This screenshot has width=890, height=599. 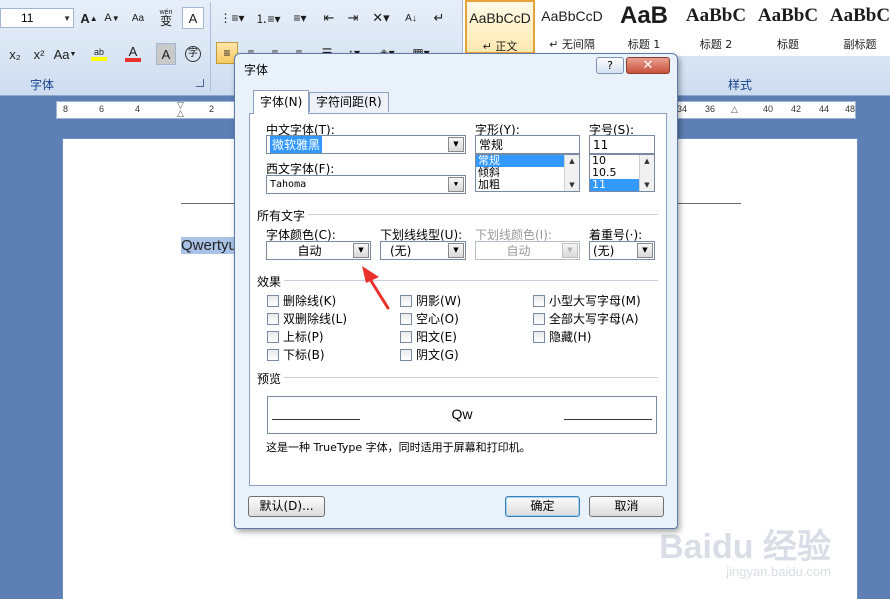 What do you see at coordinates (112, 18) in the screenshot?
I see `shrink-font-button: A ▼` at bounding box center [112, 18].